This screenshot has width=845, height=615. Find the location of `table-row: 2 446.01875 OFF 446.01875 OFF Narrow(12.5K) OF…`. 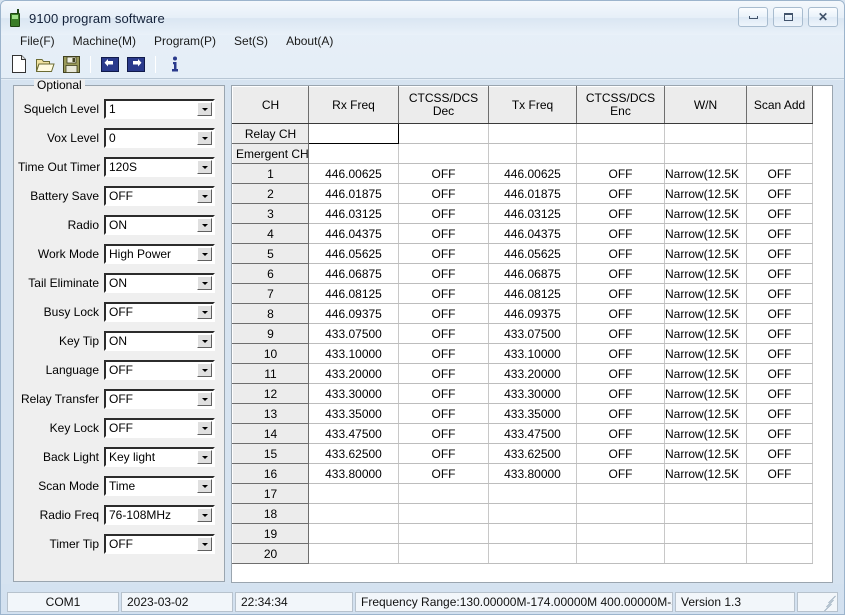

table-row: 2 446.01875 OFF 446.01875 OFF Narrow(12.5K) OF… is located at coordinates (522, 193).